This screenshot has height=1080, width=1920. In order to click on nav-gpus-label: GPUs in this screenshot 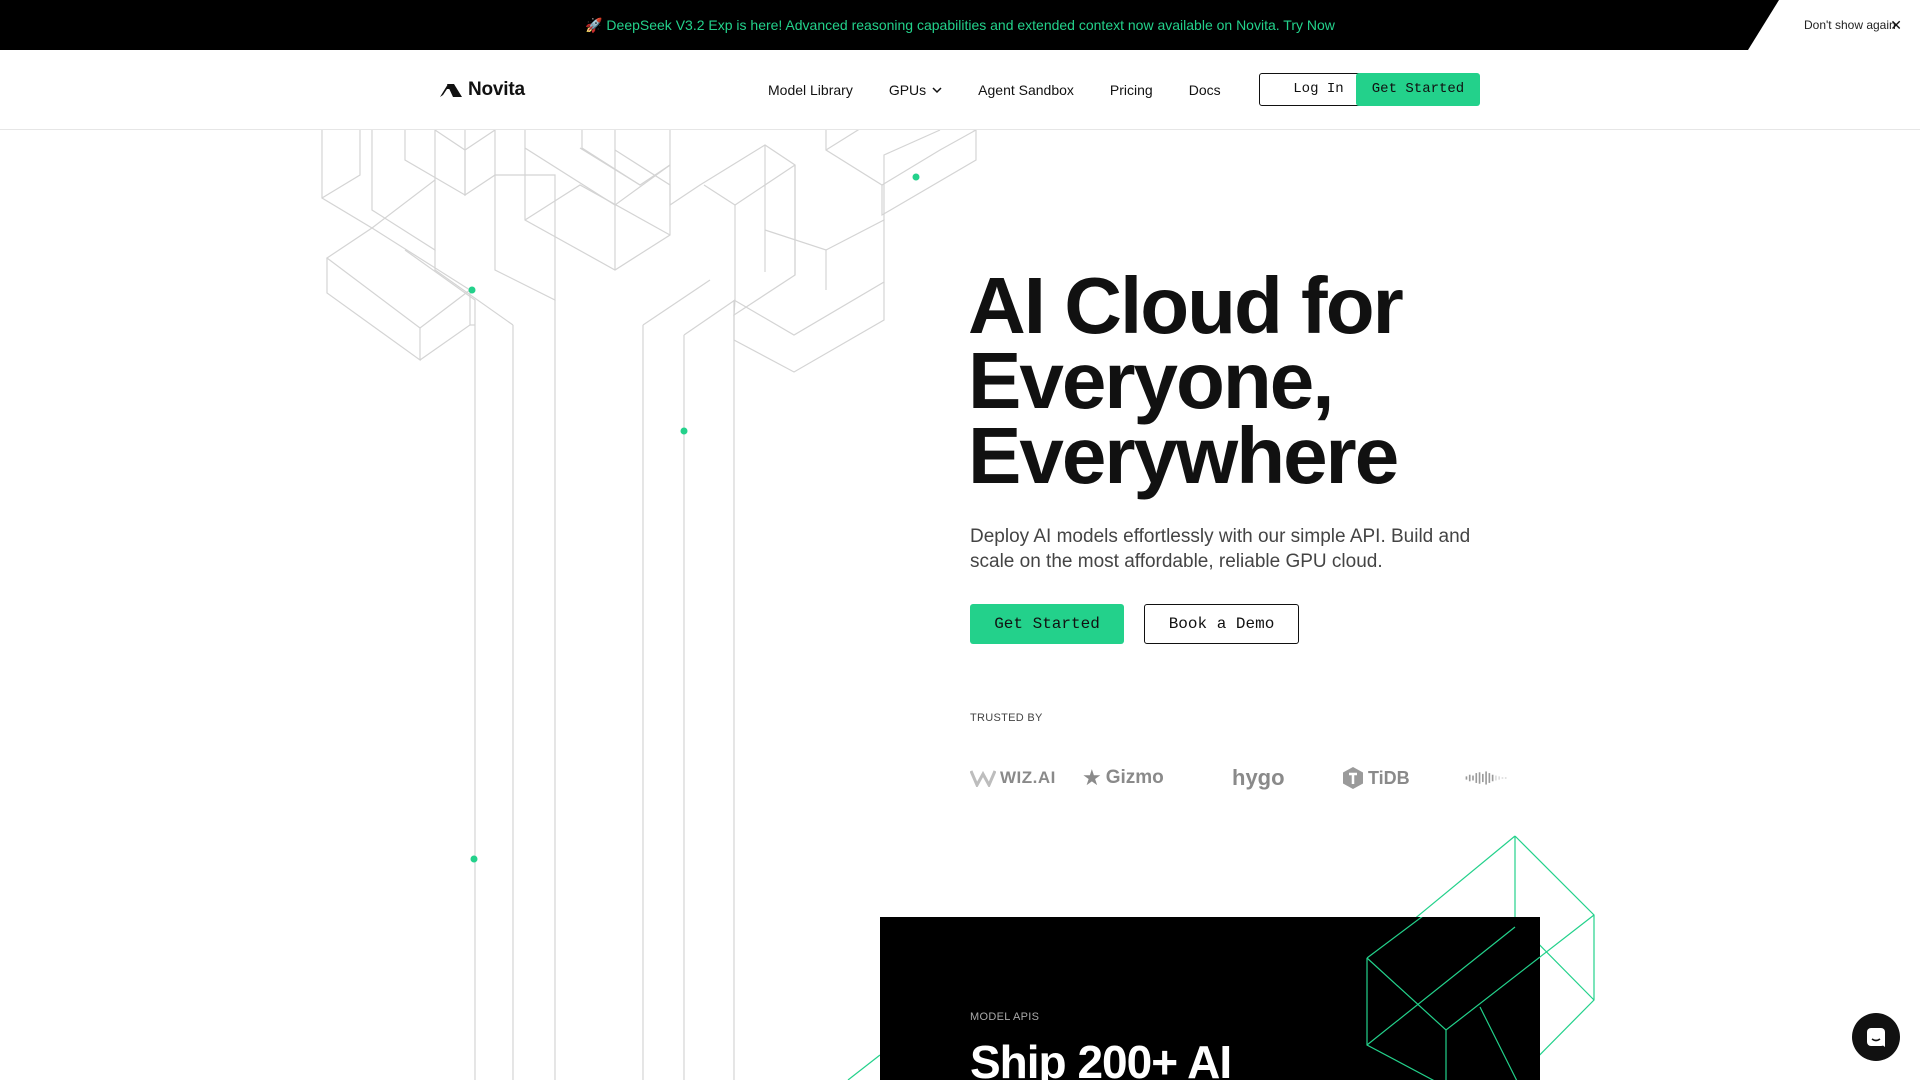, I will do `click(907, 90)`.